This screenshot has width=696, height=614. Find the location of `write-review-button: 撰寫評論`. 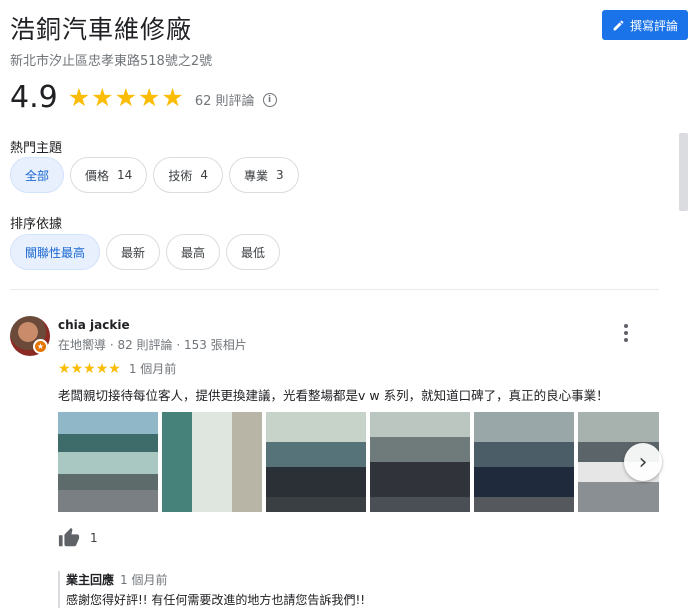

write-review-button: 撰寫評論 is located at coordinates (645, 25).